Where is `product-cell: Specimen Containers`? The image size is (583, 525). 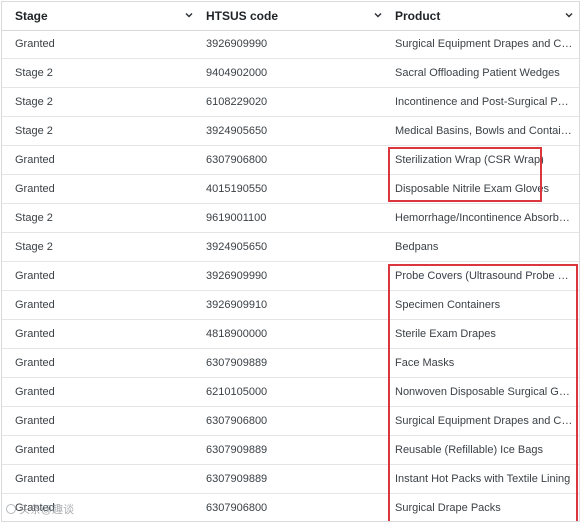 product-cell: Specimen Containers is located at coordinates (448, 305).